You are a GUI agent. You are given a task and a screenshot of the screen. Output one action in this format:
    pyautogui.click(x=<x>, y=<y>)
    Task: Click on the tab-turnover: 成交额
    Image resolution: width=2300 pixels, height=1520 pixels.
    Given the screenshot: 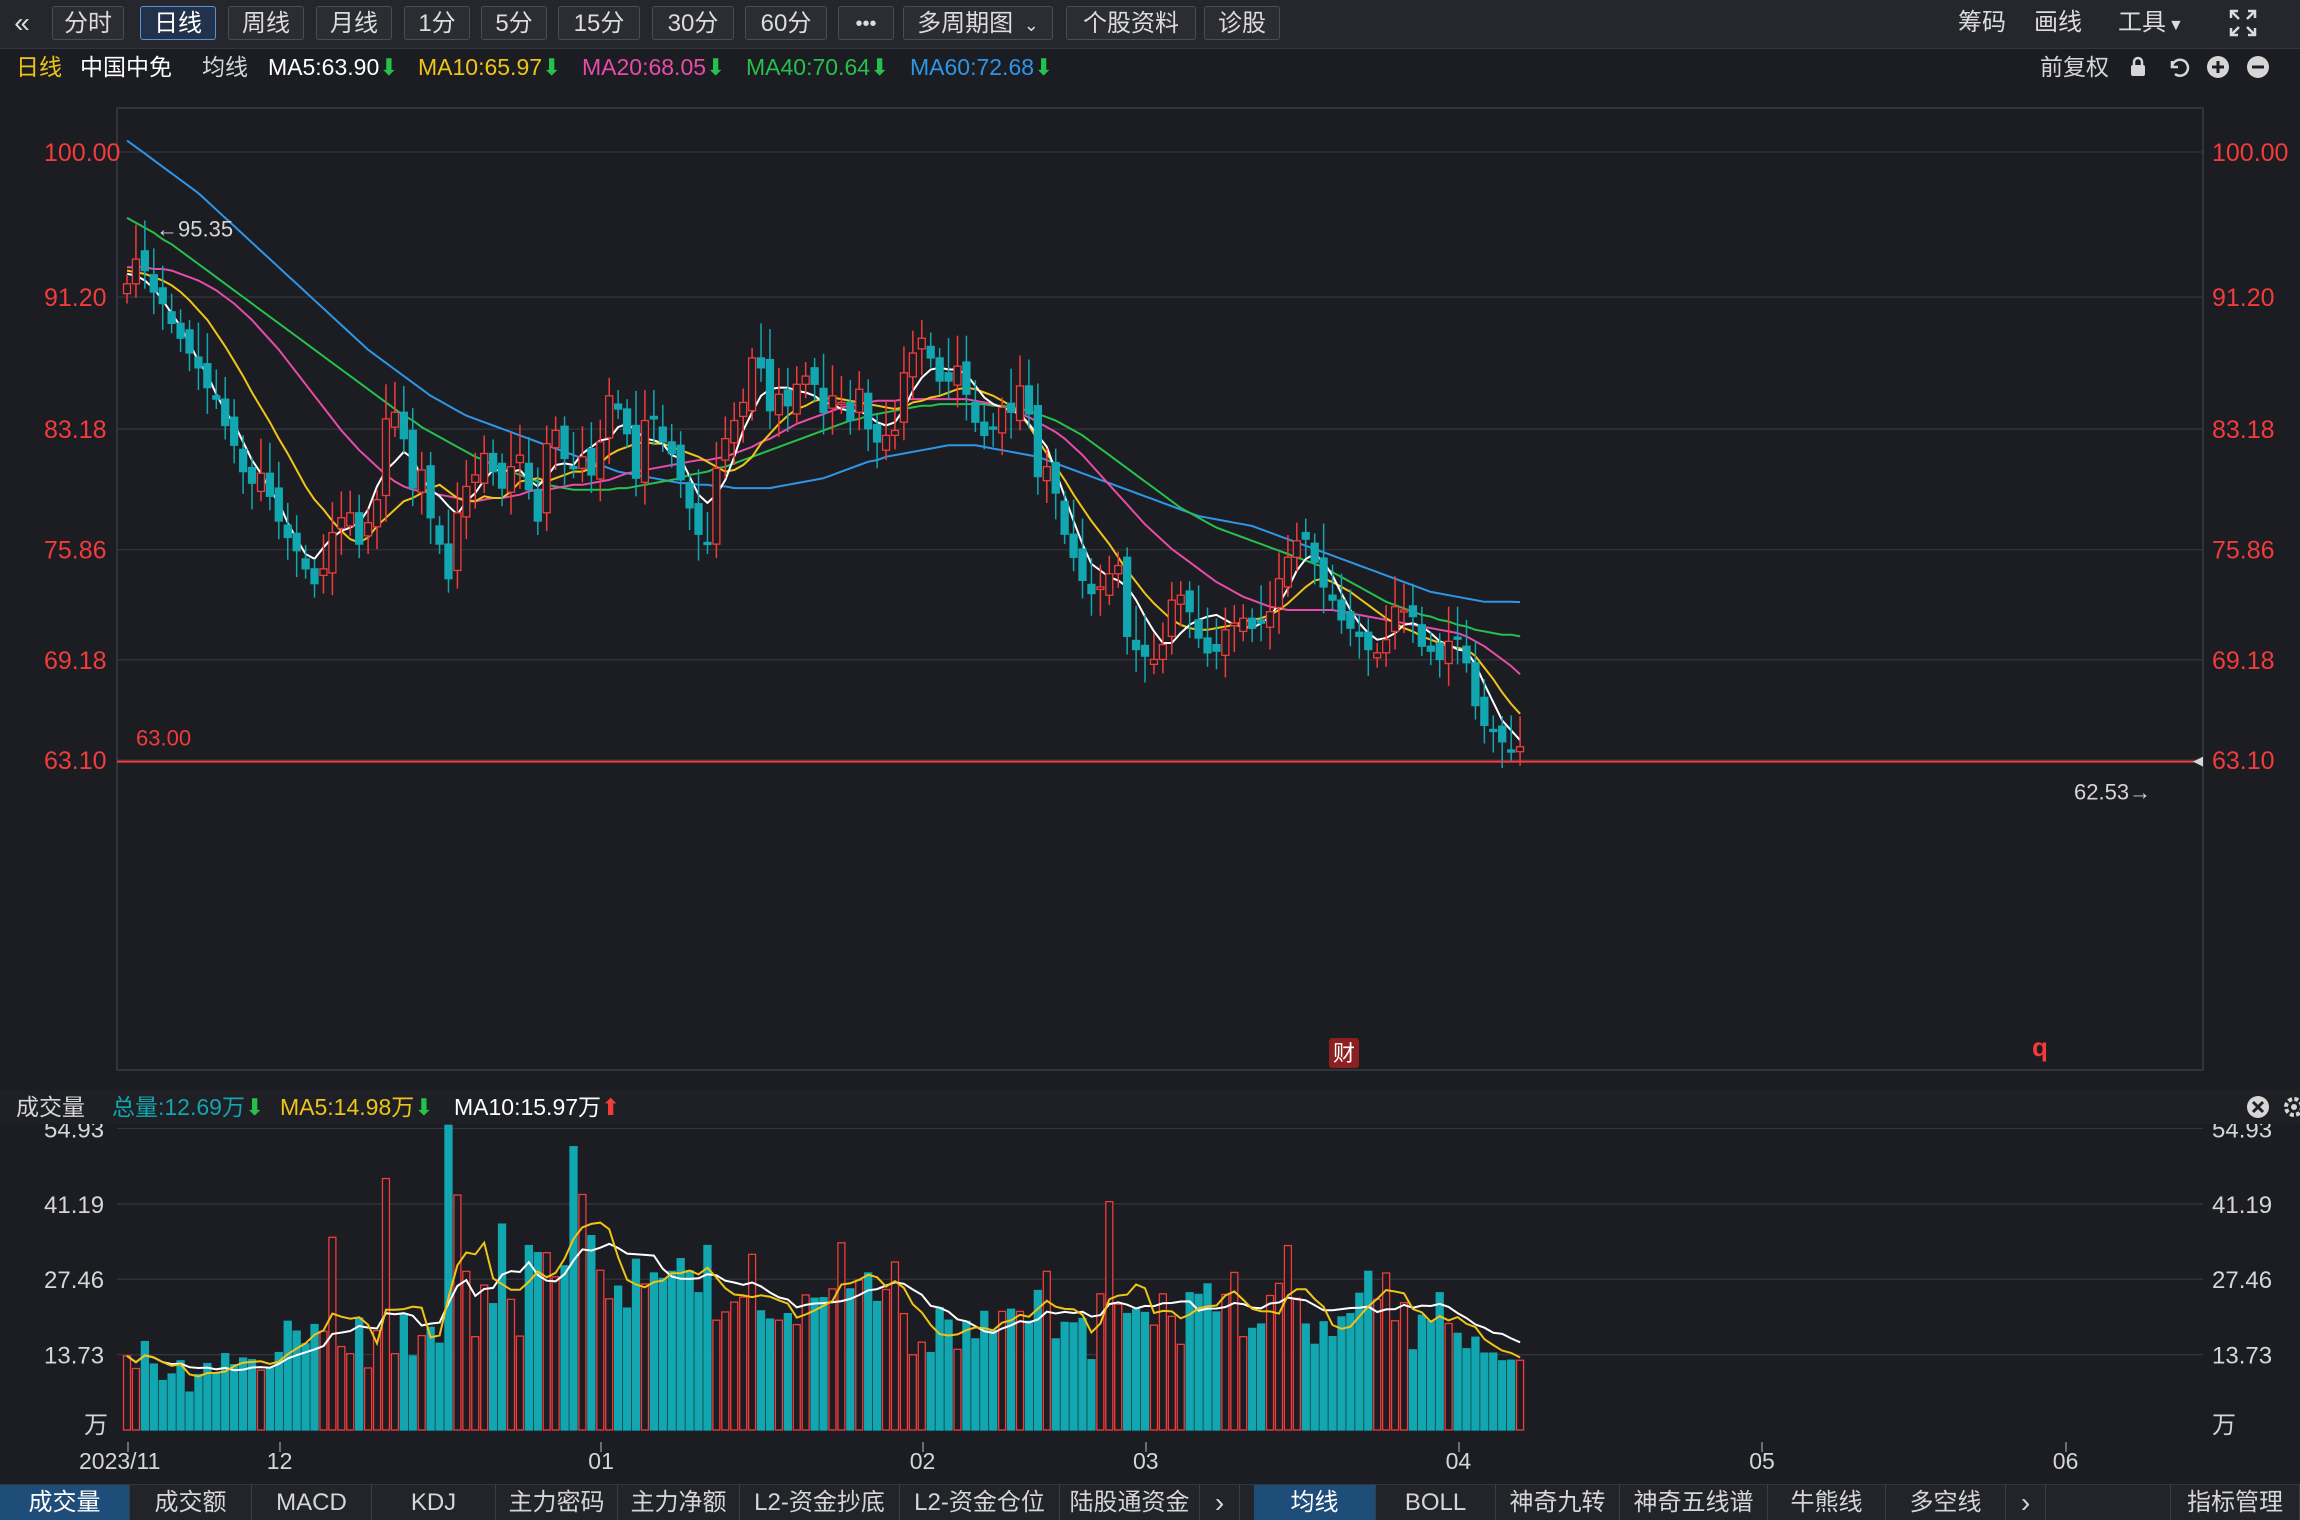 What is the action you would take?
    pyautogui.click(x=191, y=1502)
    